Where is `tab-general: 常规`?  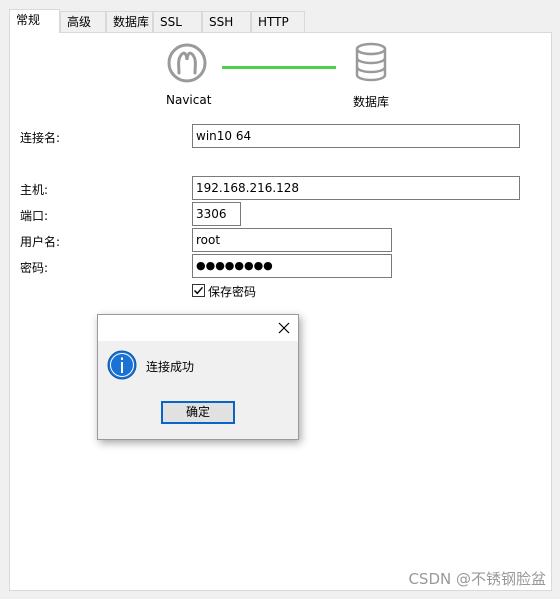
tab-general: 常规 is located at coordinates (34, 21).